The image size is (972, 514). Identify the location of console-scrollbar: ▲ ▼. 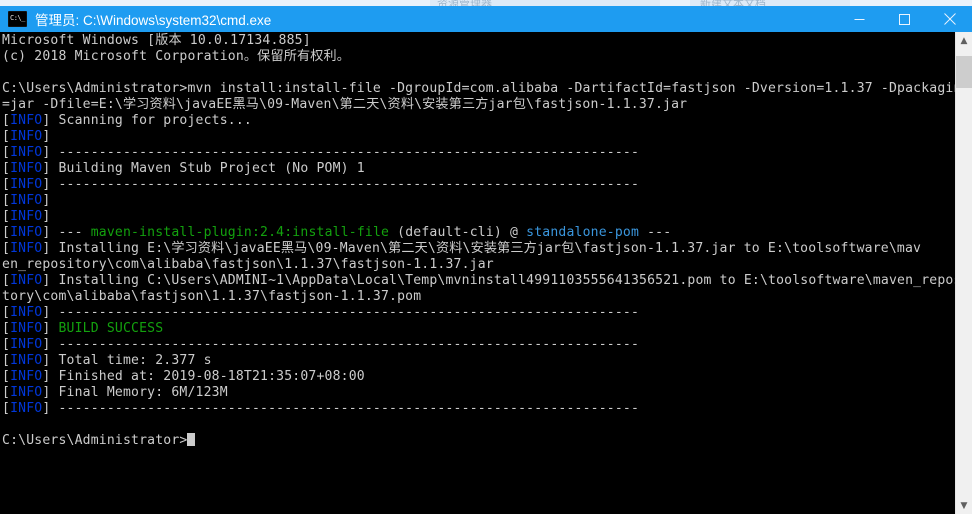
(963, 273).